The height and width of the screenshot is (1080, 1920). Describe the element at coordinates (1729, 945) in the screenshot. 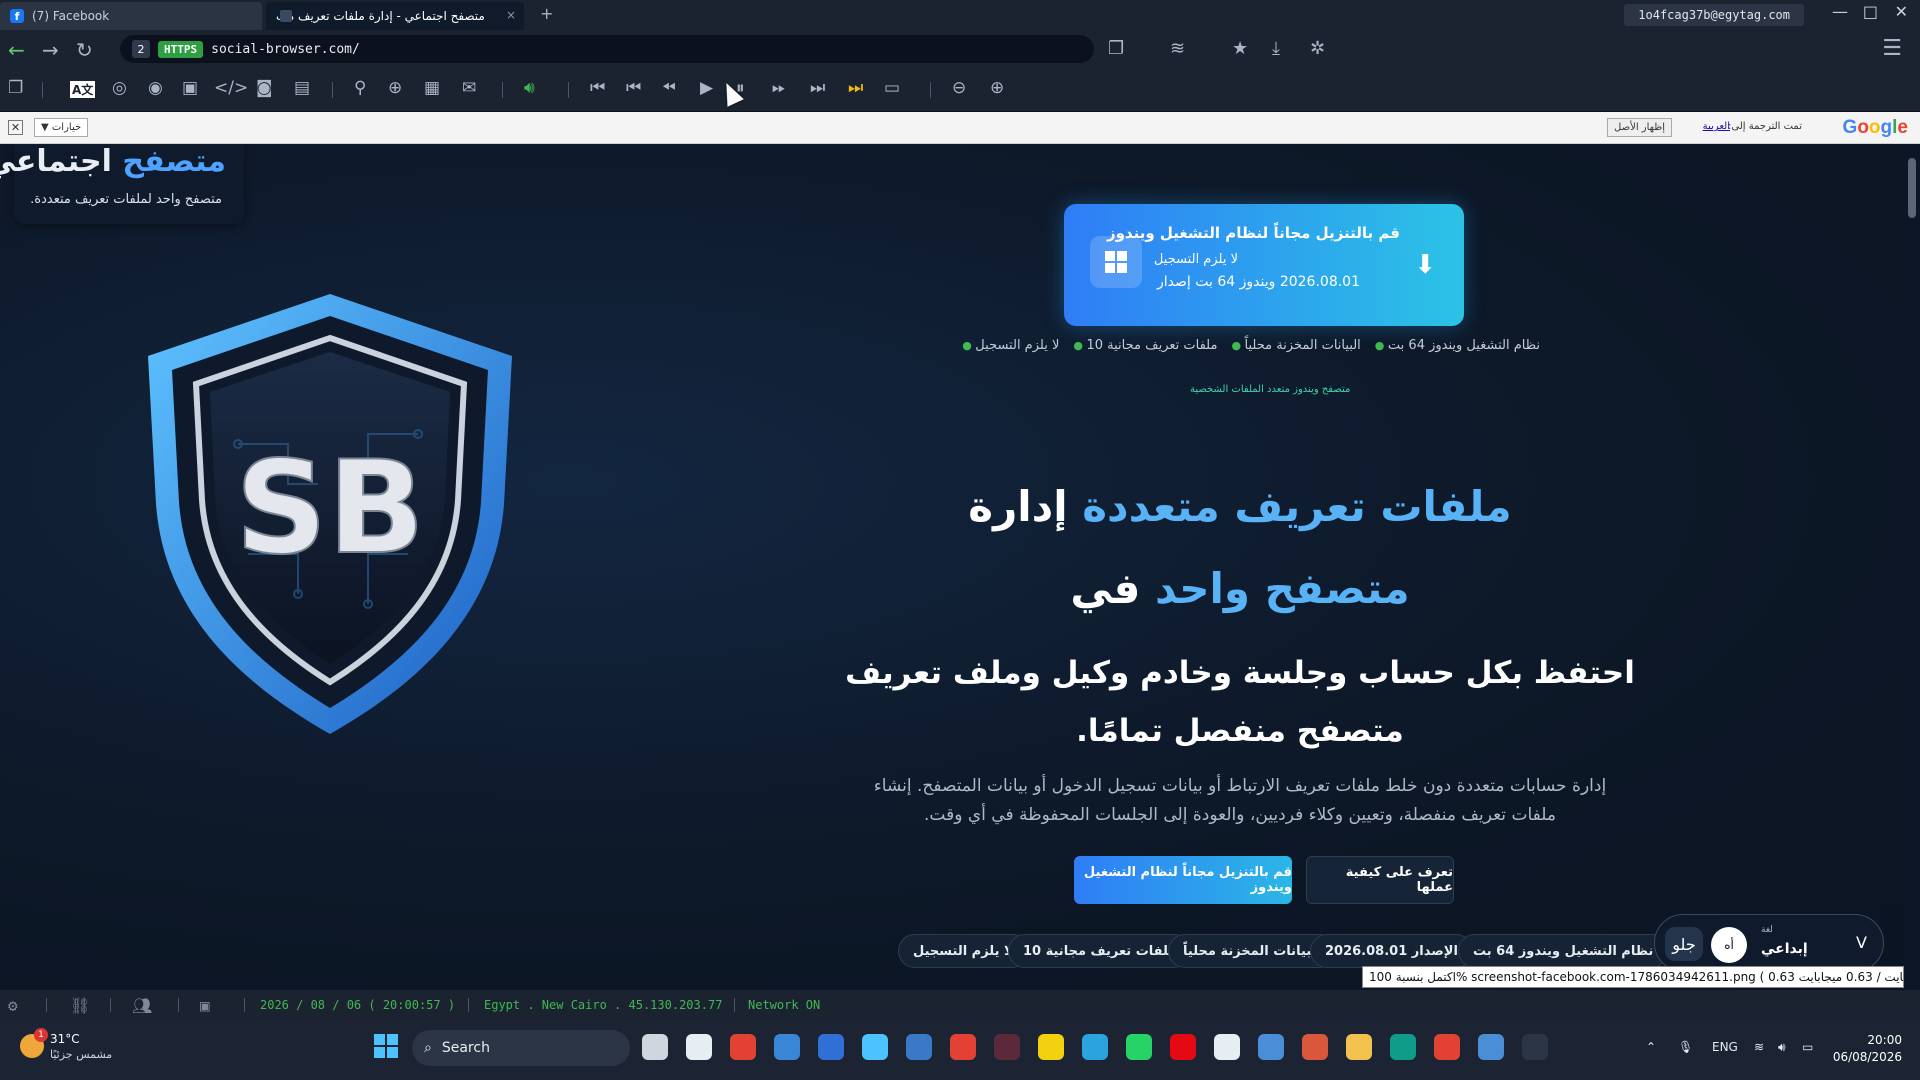

I see `avatar: أه` at that location.